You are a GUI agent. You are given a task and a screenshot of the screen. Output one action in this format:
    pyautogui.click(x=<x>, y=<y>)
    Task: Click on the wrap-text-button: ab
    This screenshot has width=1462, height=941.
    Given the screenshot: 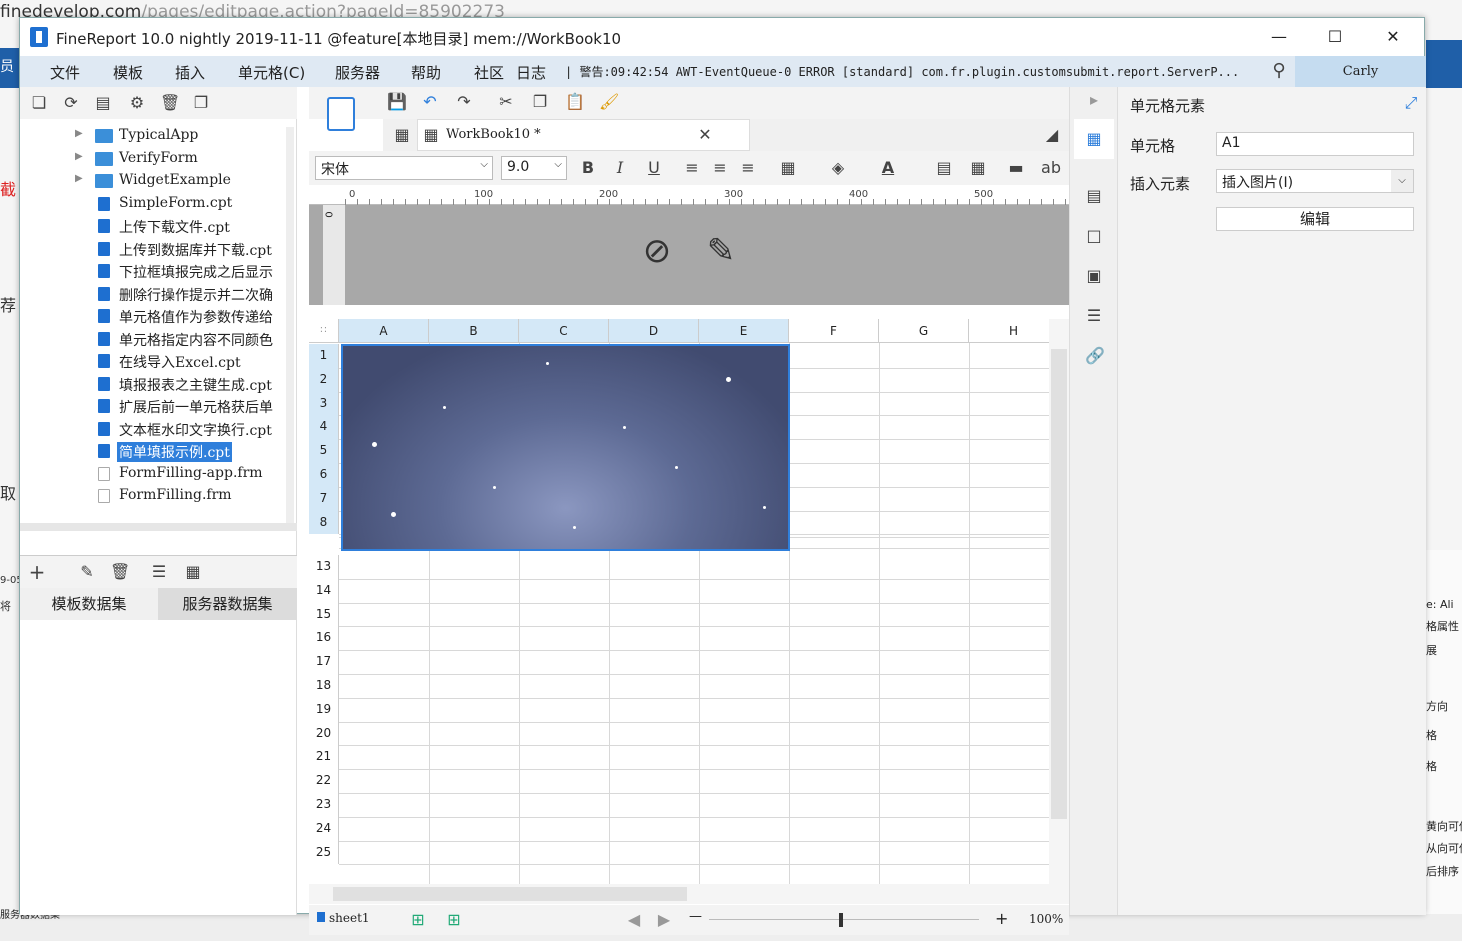 What is the action you would take?
    pyautogui.click(x=1051, y=168)
    